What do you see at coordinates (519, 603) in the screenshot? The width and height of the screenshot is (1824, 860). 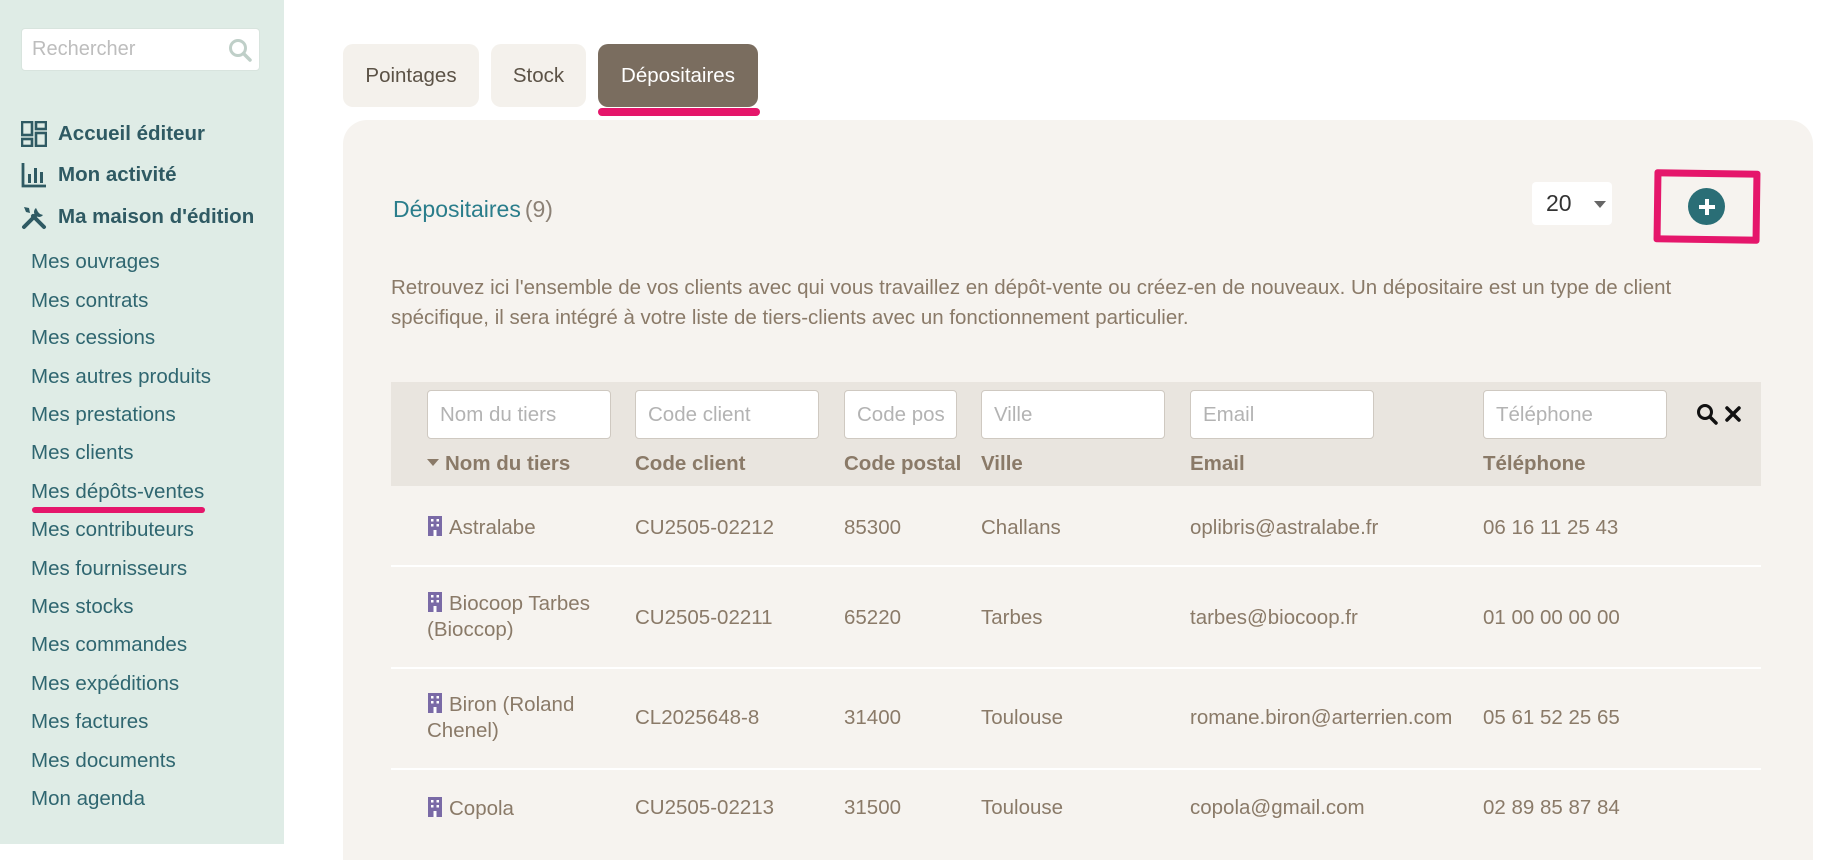 I see `cell-name-text: Biocoop Tarbes` at bounding box center [519, 603].